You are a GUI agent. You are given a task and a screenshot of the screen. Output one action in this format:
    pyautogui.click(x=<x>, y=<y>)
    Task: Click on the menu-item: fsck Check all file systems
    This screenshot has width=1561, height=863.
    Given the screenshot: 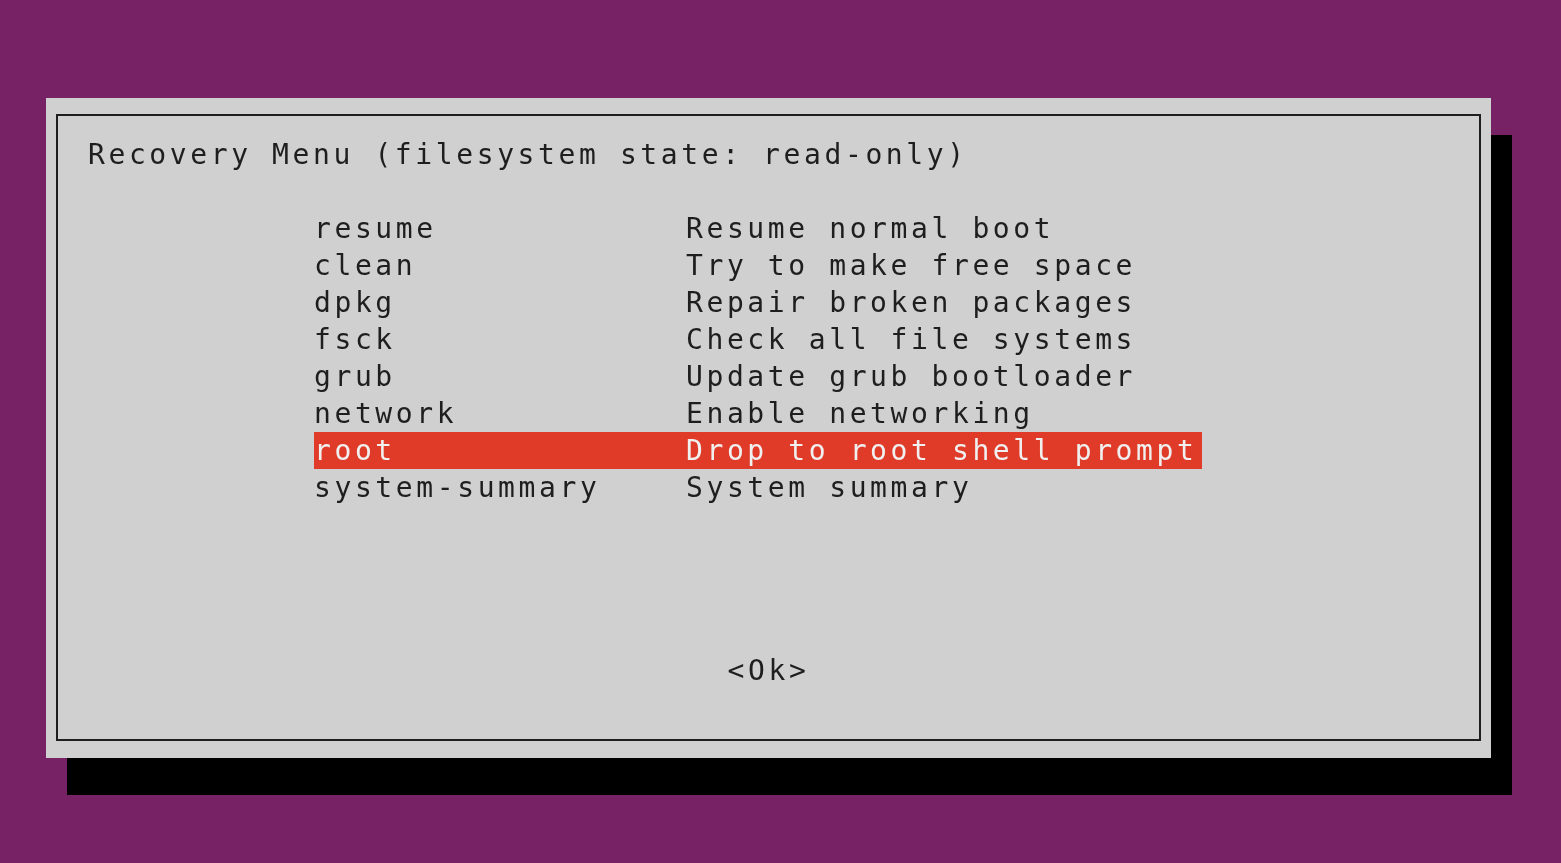 What is the action you would take?
    pyautogui.click(x=758, y=339)
    